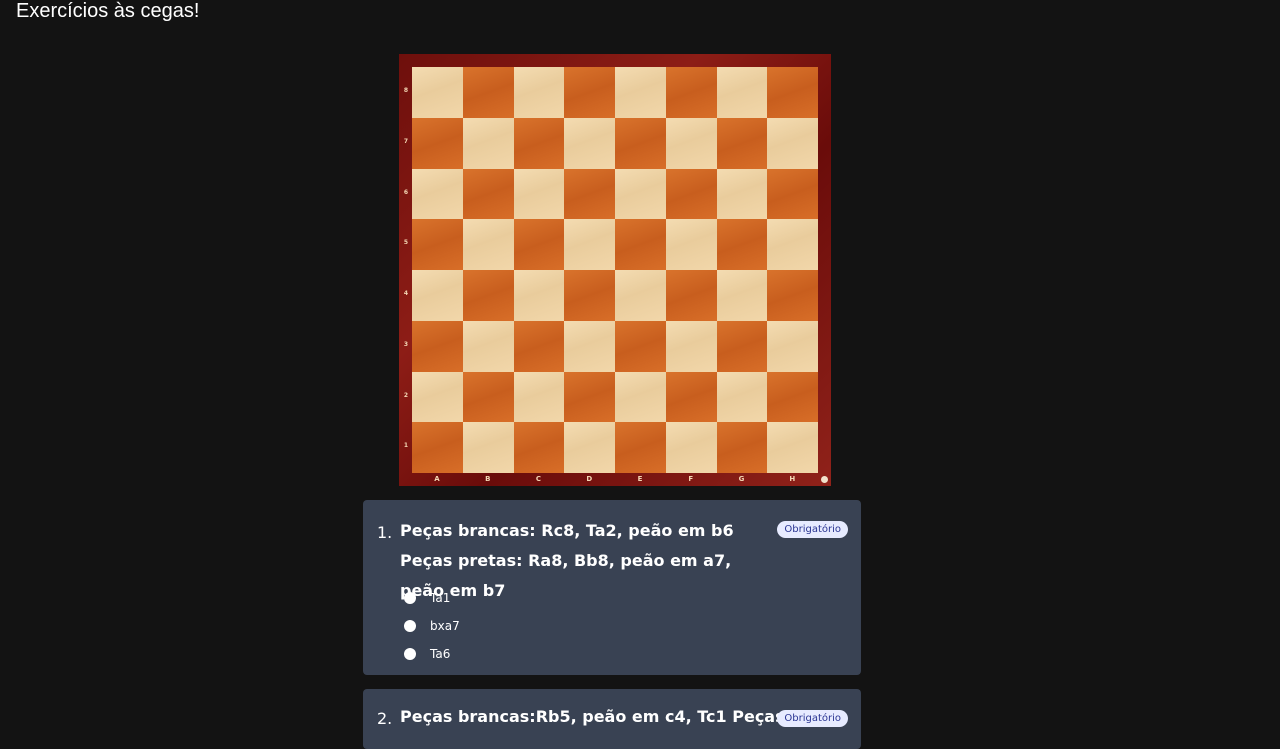 This screenshot has height=749, width=1280. Describe the element at coordinates (640, 346) in the screenshot. I see `board-square-e3` at that location.